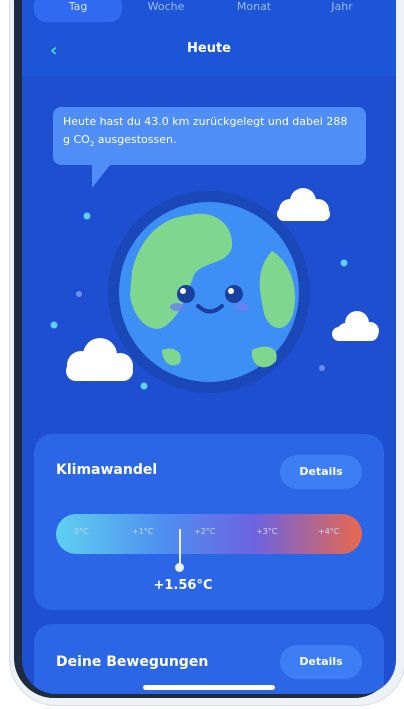 This screenshot has width=404, height=709. I want to click on period-tabs: Tag Woche Monat Jahr, so click(209, 11).